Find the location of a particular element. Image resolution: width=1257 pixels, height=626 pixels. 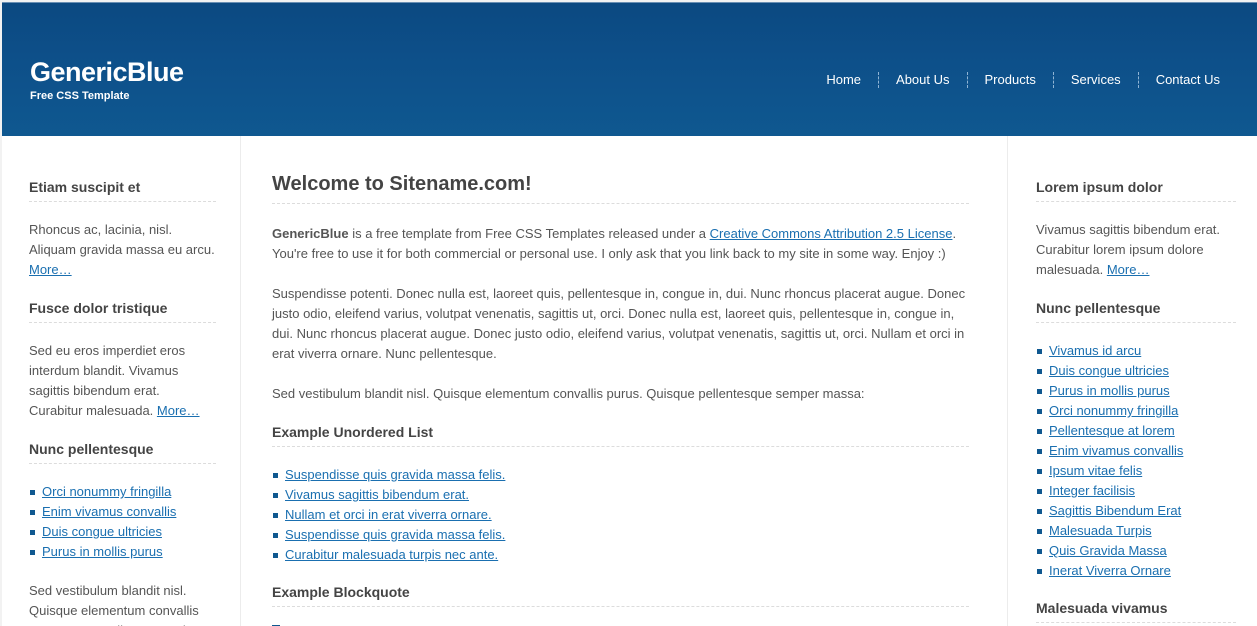

section-heading: Example Blockquote is located at coordinates (620, 595).